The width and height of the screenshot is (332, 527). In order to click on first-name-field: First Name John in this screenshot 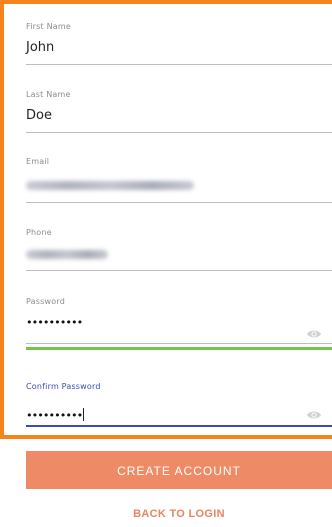, I will do `click(179, 44)`.